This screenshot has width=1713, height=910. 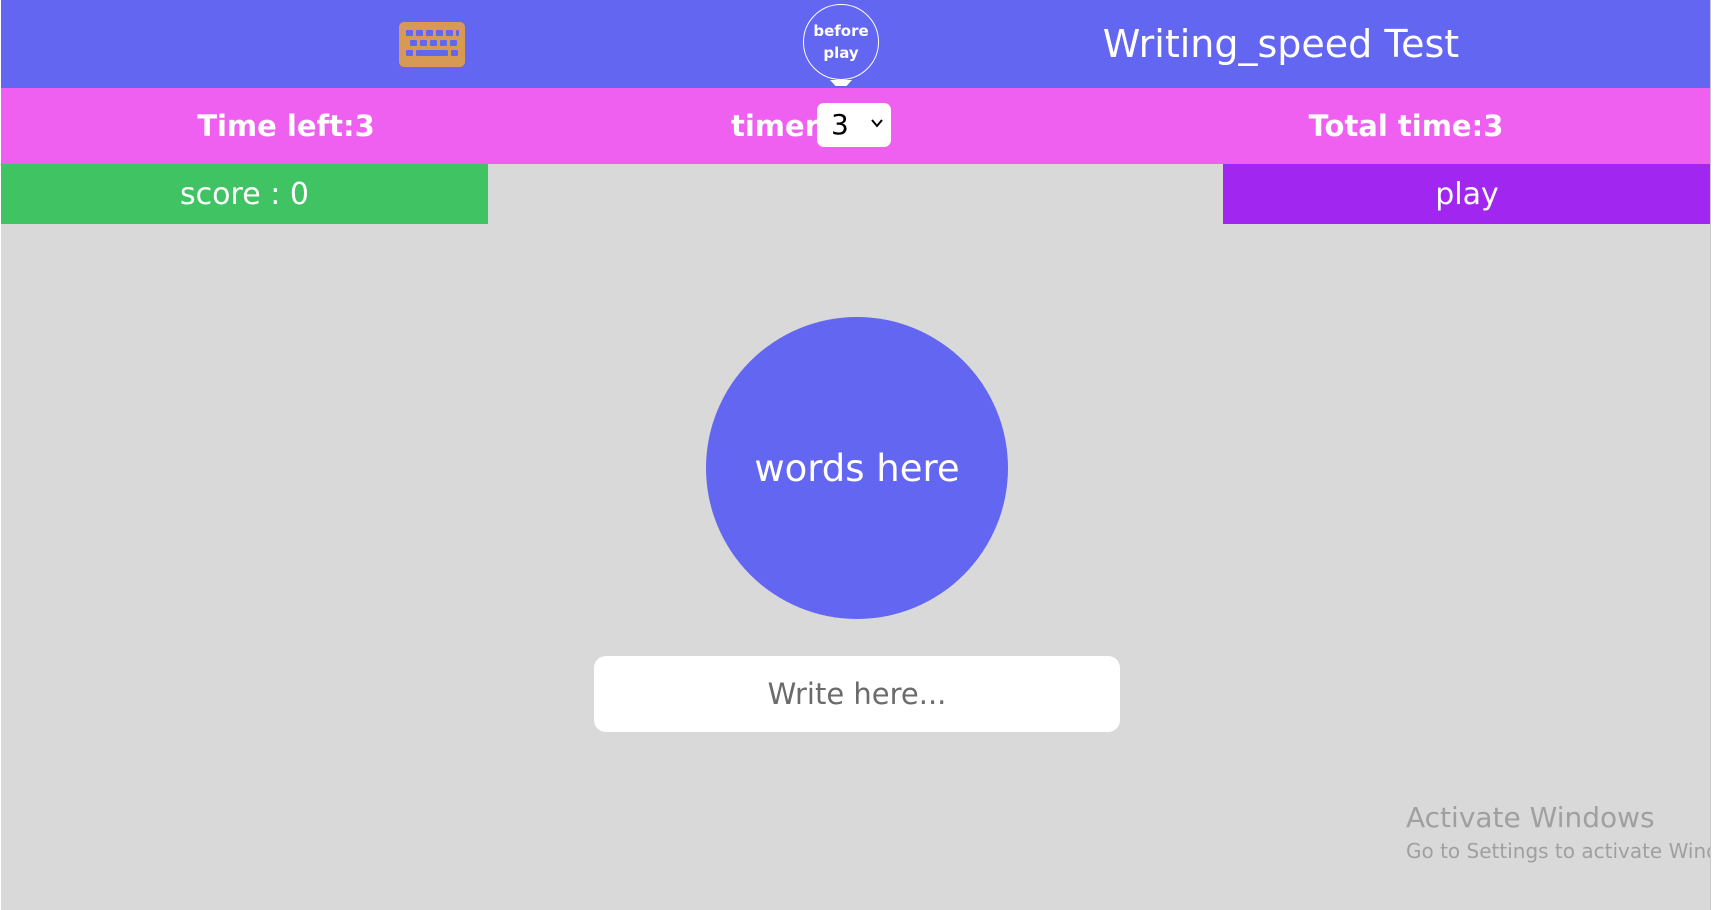 I want to click on play-button: play, so click(x=1466, y=194).